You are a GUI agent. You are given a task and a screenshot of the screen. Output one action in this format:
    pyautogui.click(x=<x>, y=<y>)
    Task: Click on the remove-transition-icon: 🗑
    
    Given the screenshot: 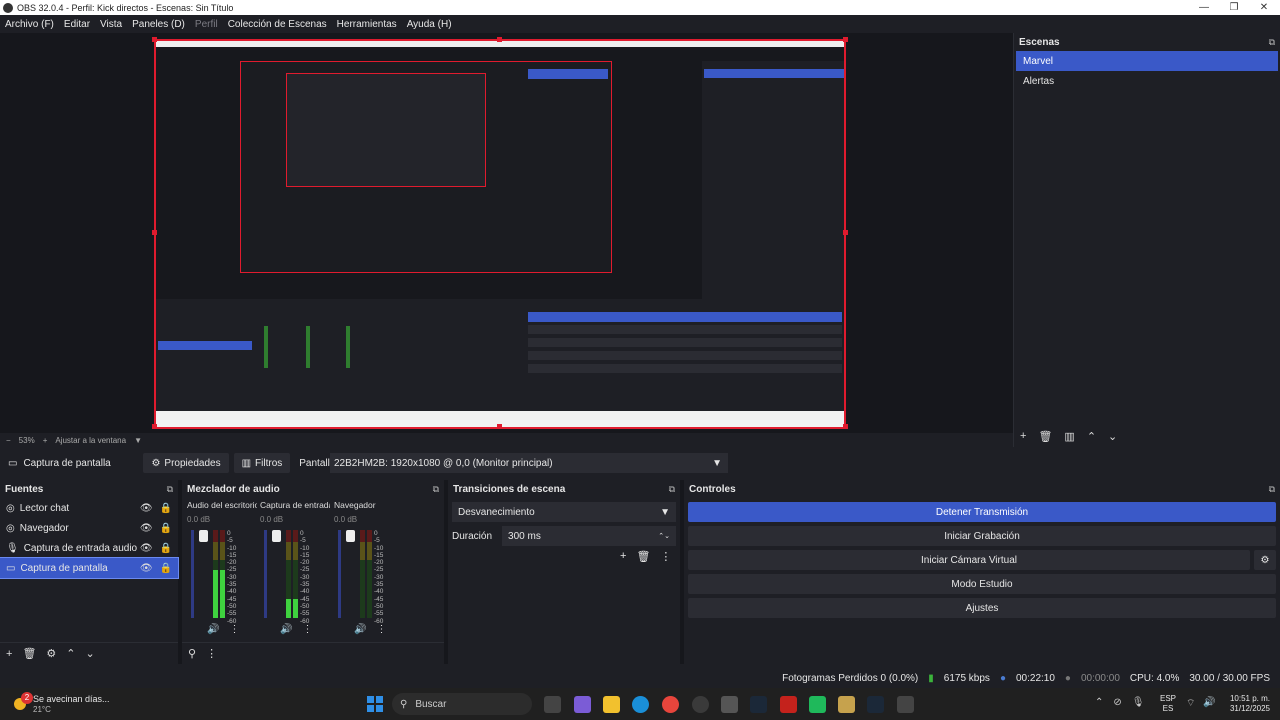 What is the action you would take?
    pyautogui.click(x=643, y=556)
    